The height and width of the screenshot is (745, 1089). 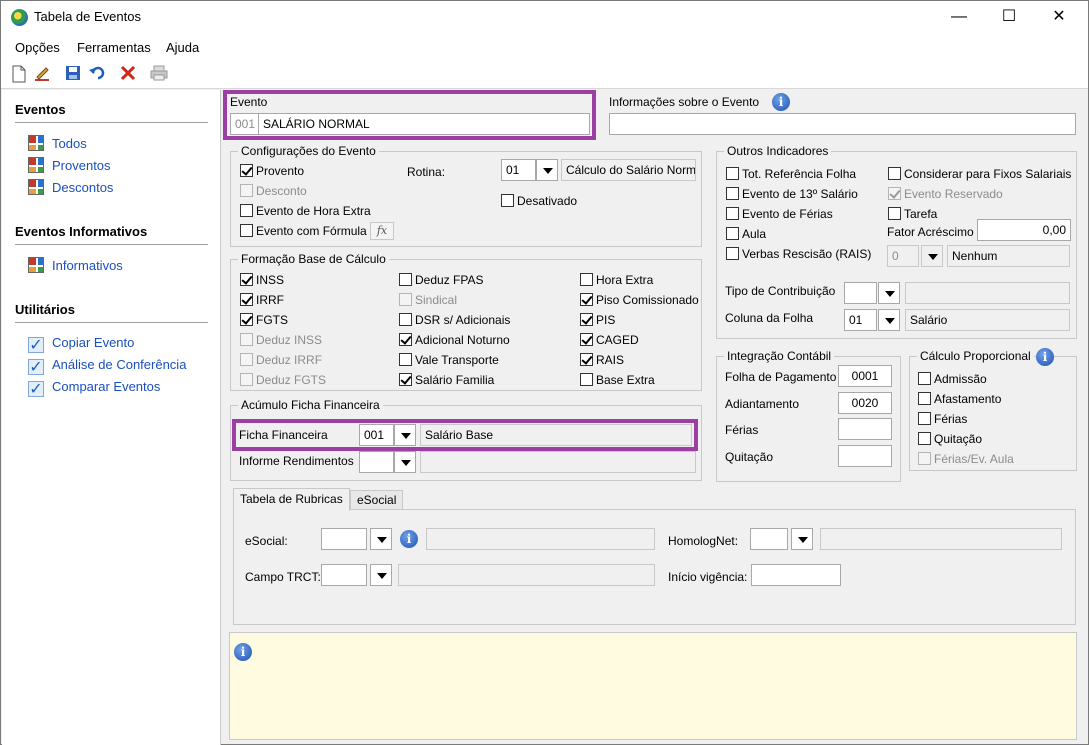 What do you see at coordinates (959, 17) in the screenshot?
I see `minimize-button: —` at bounding box center [959, 17].